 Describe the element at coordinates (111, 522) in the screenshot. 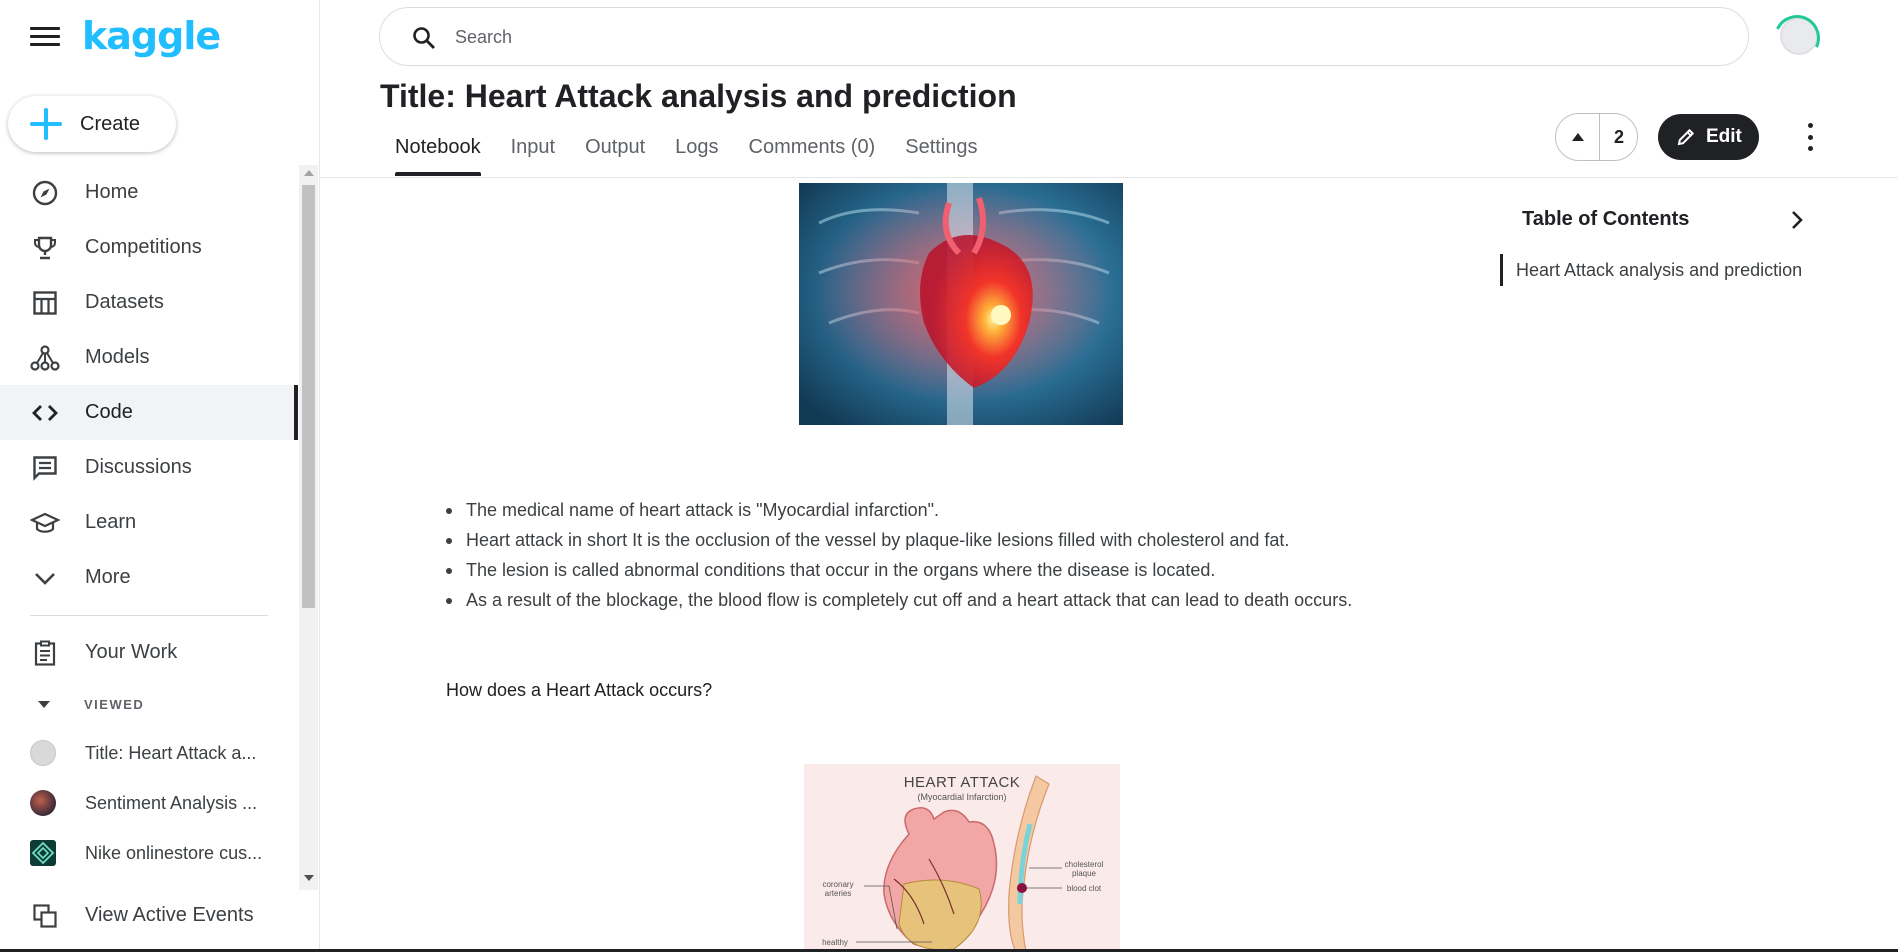

I see `sidebar-item-label: Learn` at that location.